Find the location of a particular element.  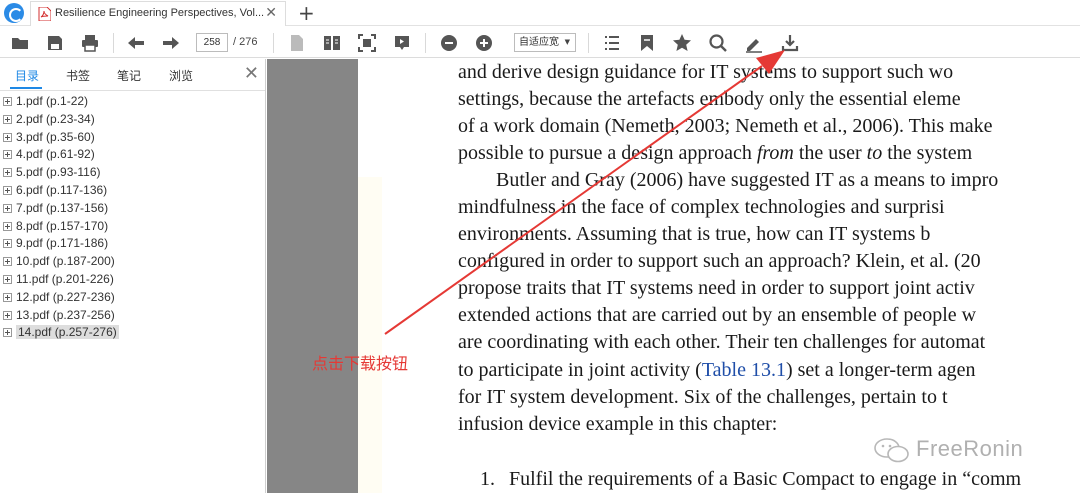

presentation-icon is located at coordinates (402, 43).